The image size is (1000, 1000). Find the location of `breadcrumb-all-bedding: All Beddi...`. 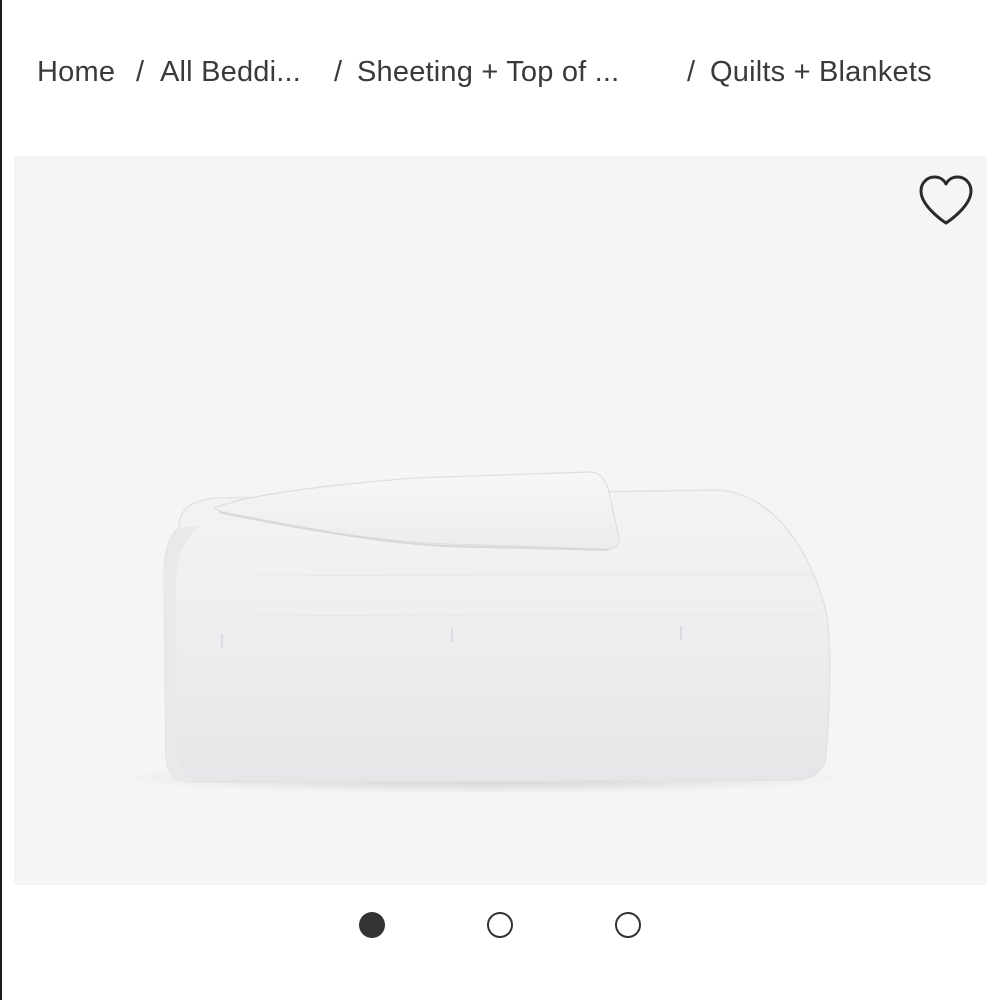

breadcrumb-all-bedding: All Beddi... is located at coordinates (230, 72).